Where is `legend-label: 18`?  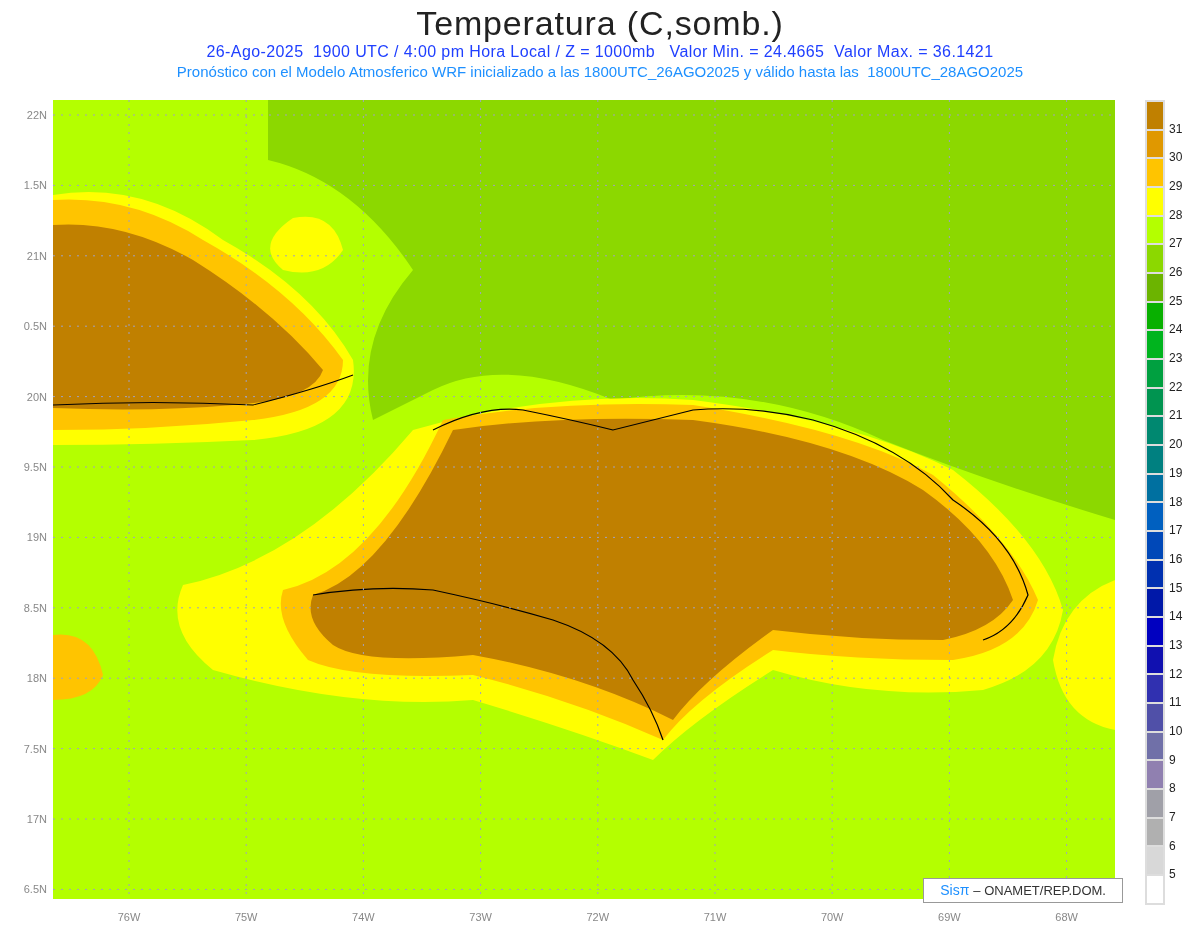
legend-label: 18 is located at coordinates (1176, 501).